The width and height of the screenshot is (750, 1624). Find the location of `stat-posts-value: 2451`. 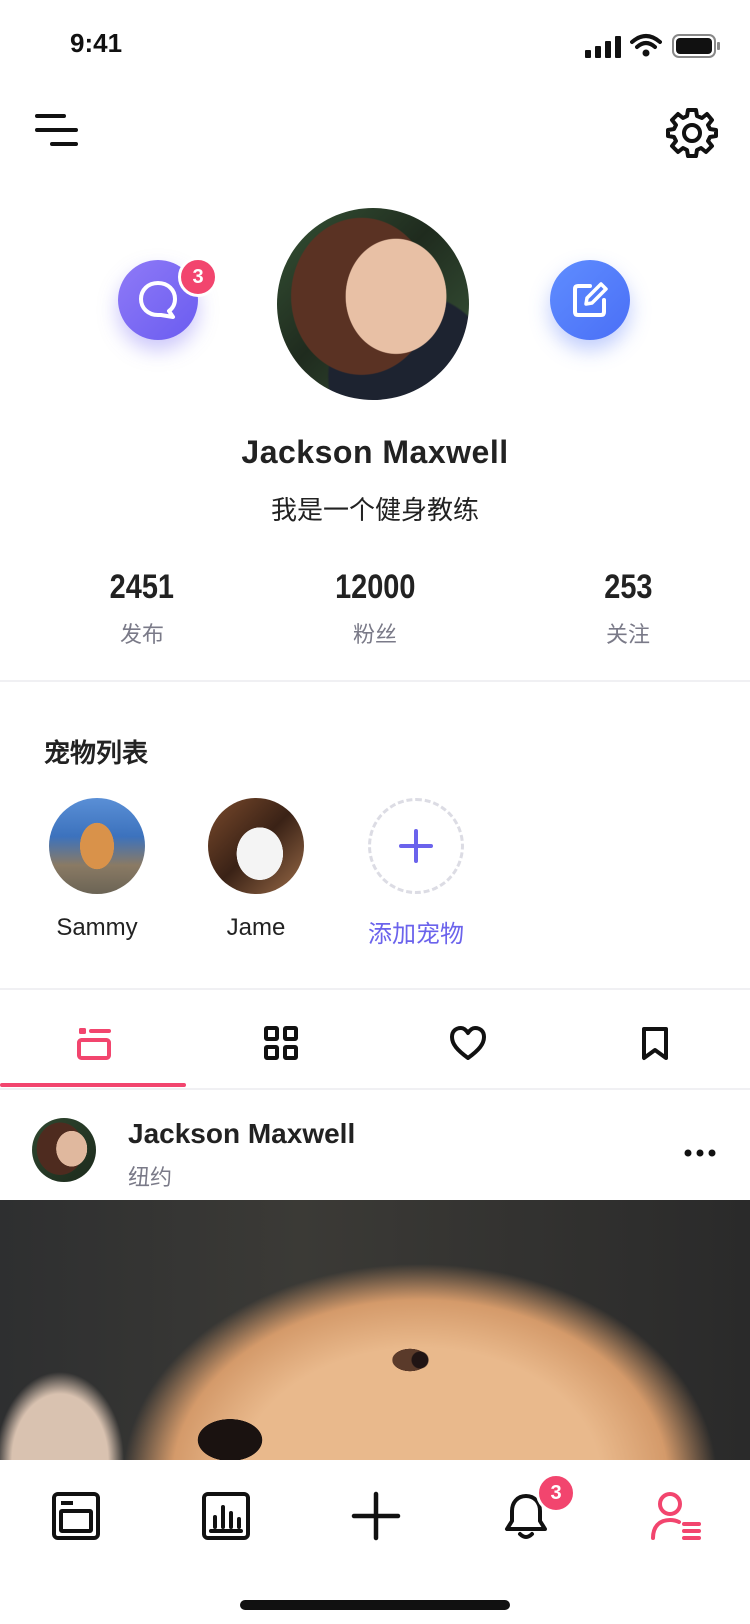

stat-posts-value: 2451 is located at coordinates (142, 587).